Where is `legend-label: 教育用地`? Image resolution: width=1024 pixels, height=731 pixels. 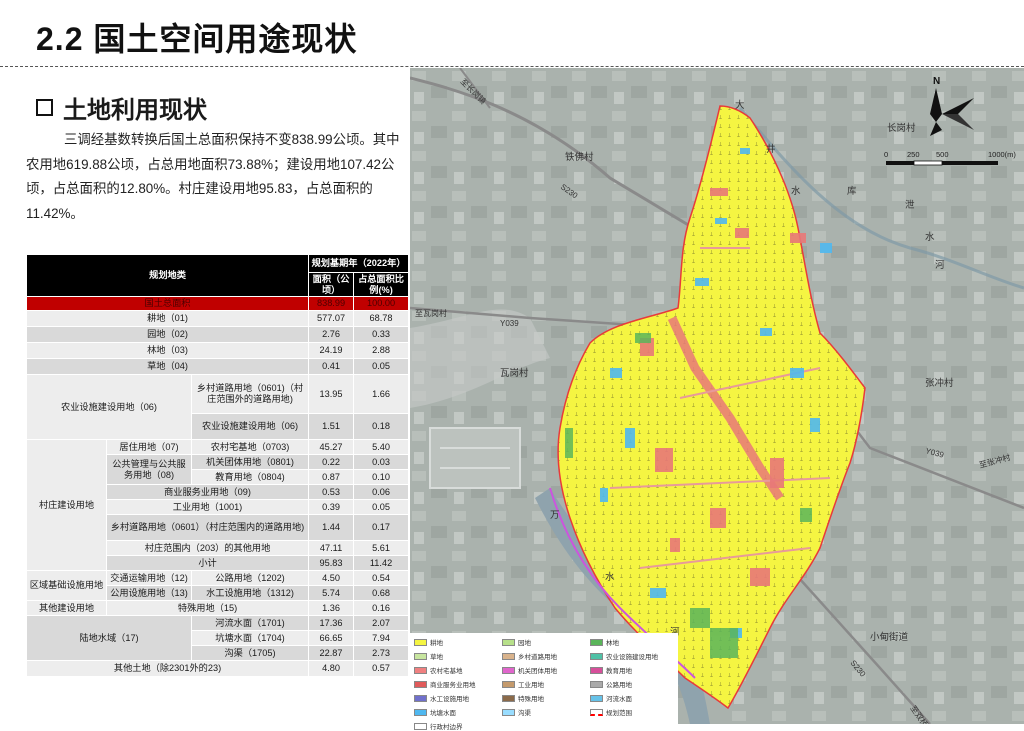 legend-label: 教育用地 is located at coordinates (619, 671).